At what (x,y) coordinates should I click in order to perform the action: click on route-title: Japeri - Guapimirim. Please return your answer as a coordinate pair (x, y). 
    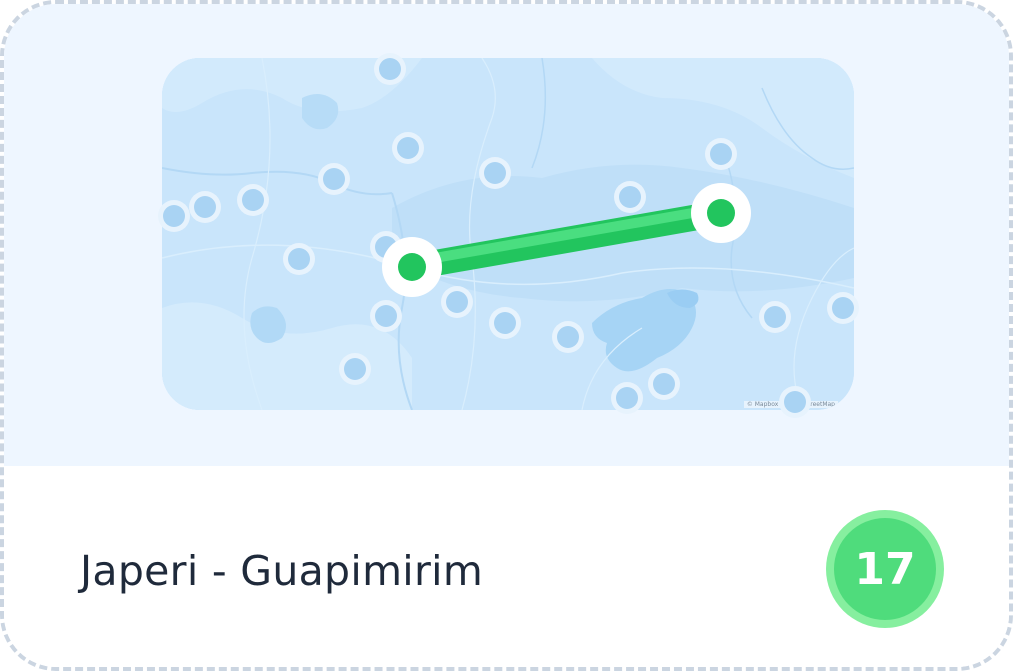
    Looking at the image, I should click on (282, 571).